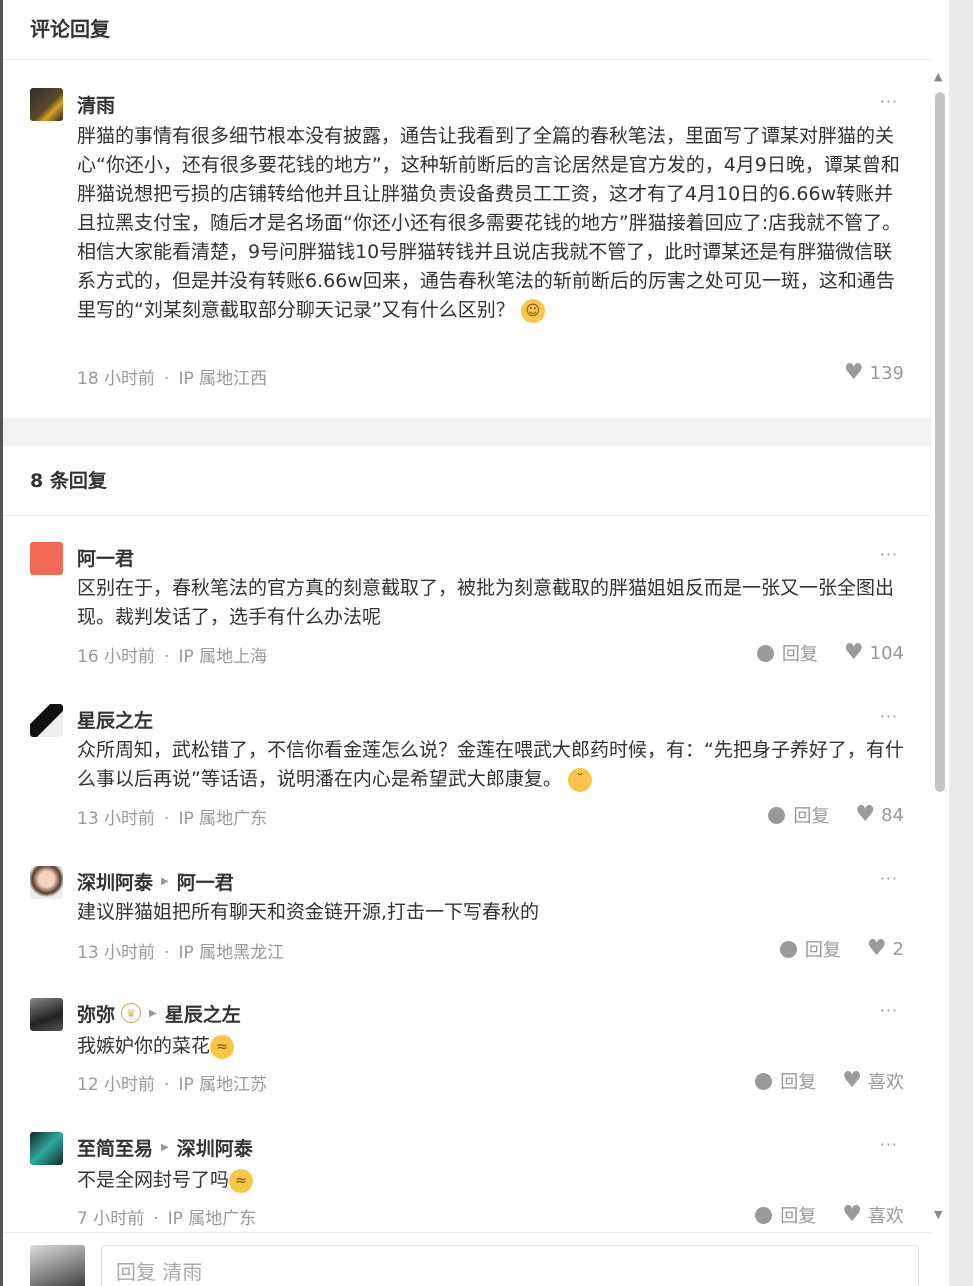 The width and height of the screenshot is (973, 1286). What do you see at coordinates (938, 76) in the screenshot?
I see `scroll-up-icon: ▲` at bounding box center [938, 76].